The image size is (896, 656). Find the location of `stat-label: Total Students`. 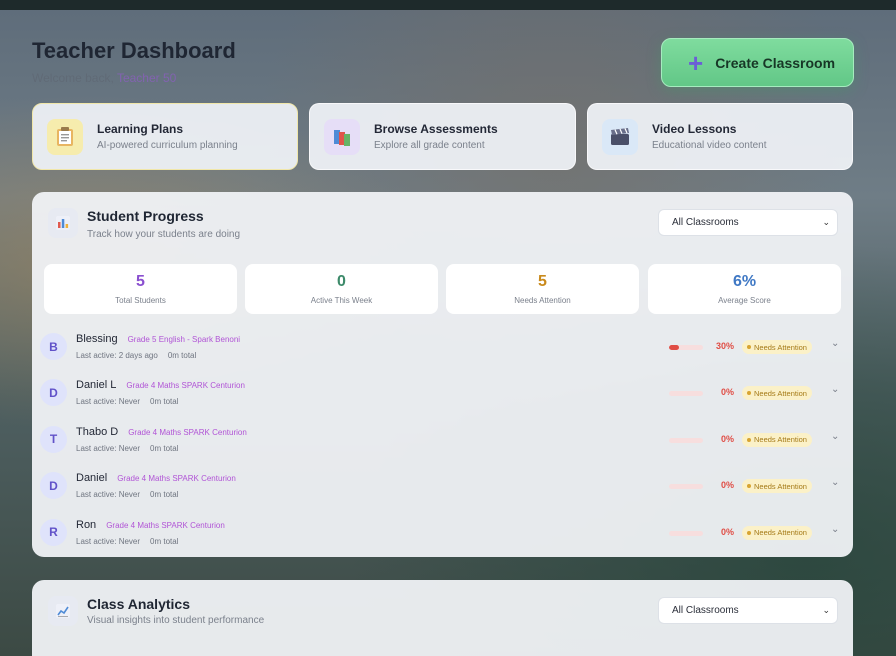

stat-label: Total Students is located at coordinates (140, 300).